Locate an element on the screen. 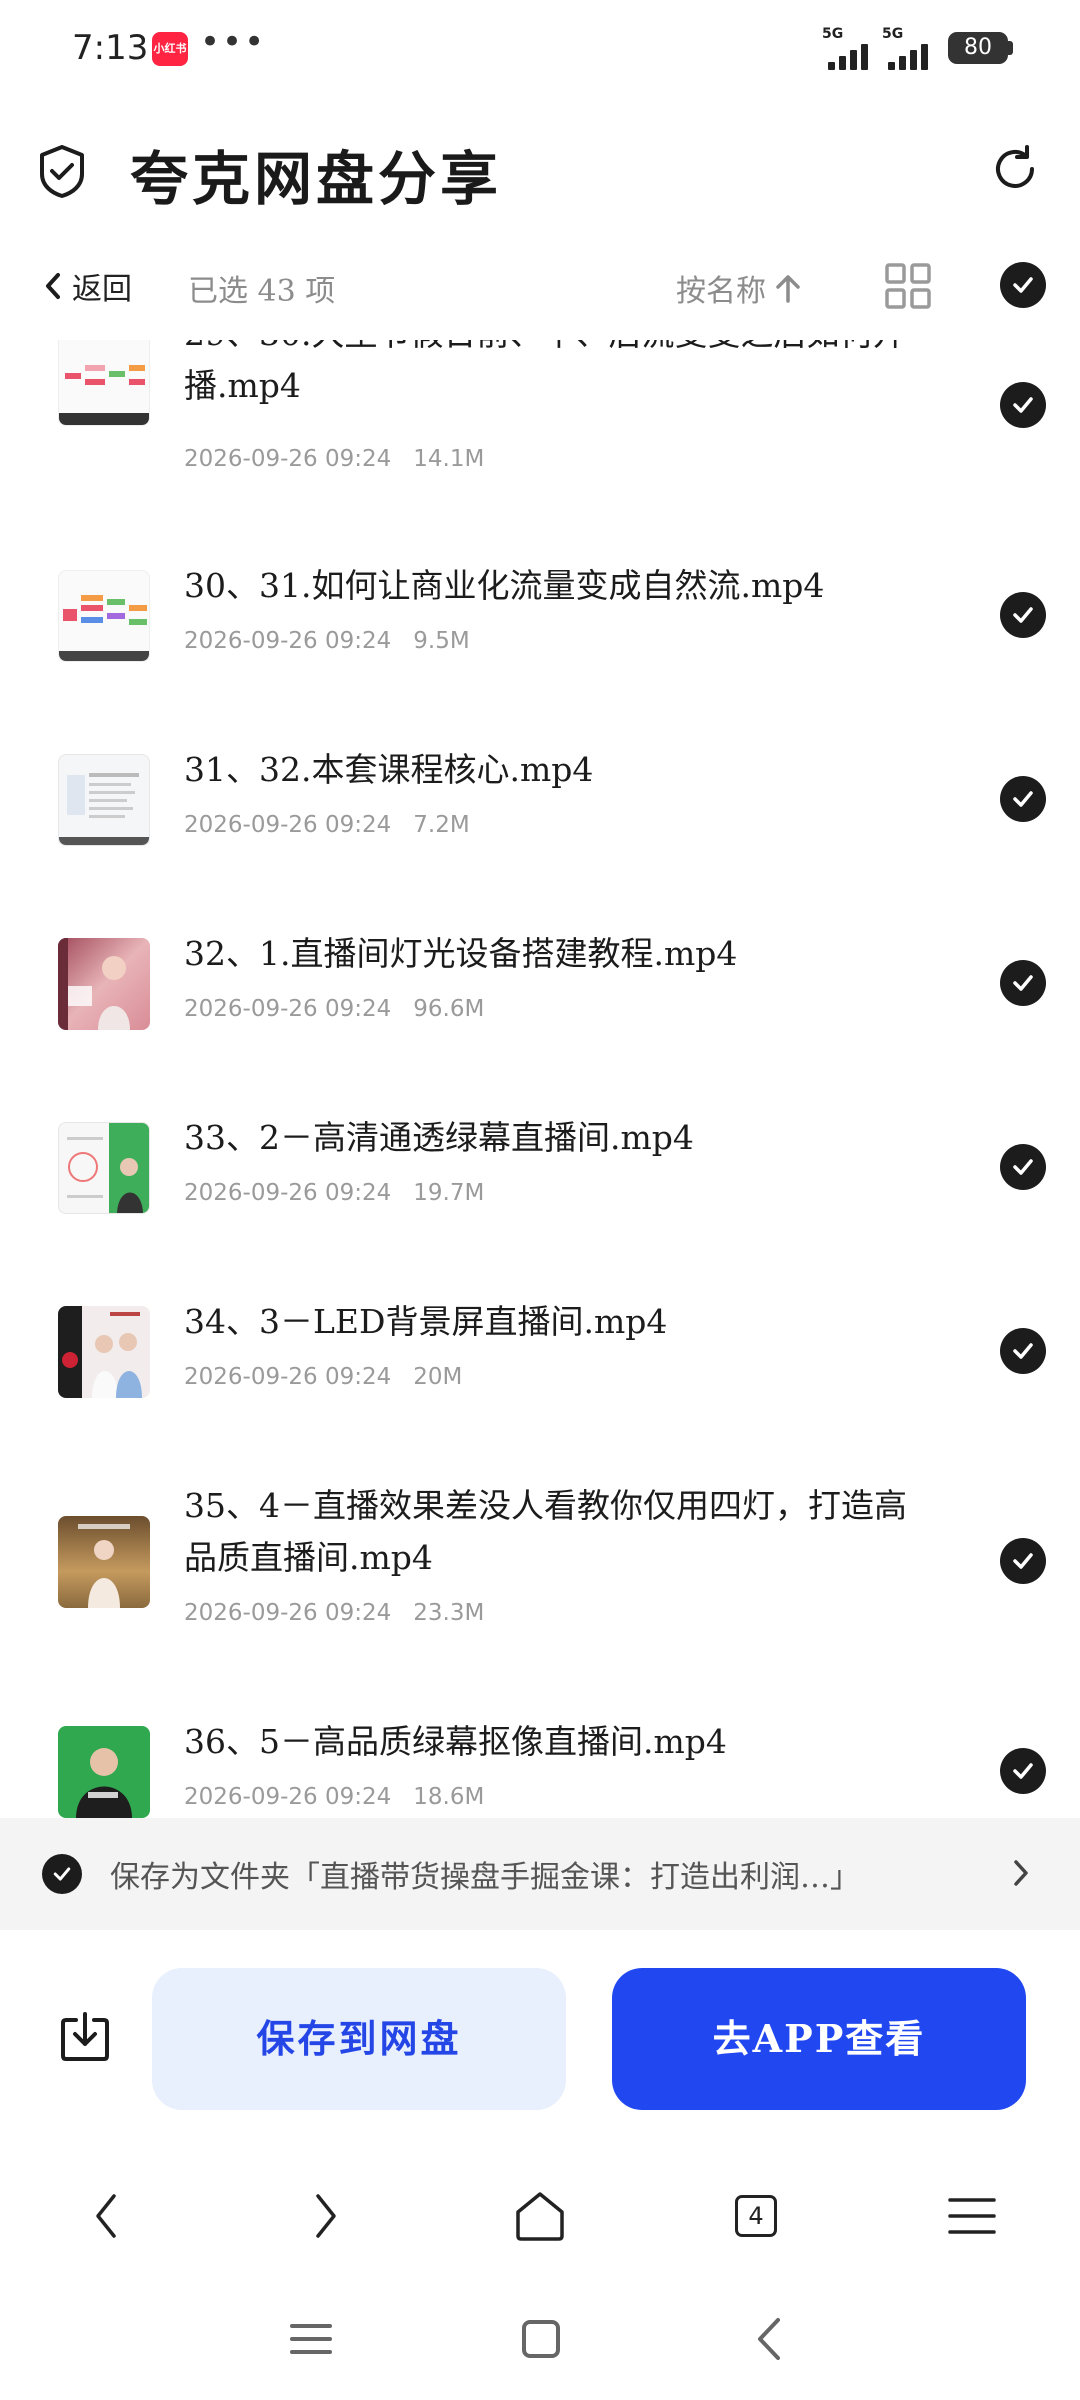  file-name: 32、1.直播间灯光设备搭建教程.mp4 is located at coordinates (461, 953).